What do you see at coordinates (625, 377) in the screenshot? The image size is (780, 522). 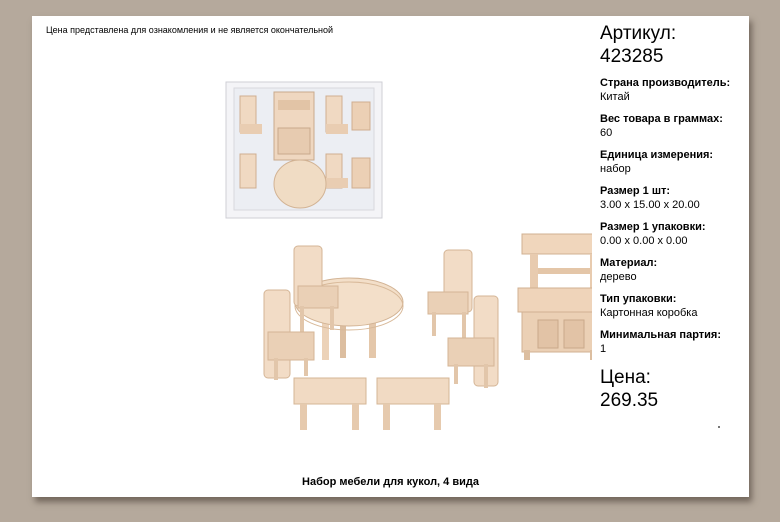 I see `price-label: Цена:` at bounding box center [625, 377].